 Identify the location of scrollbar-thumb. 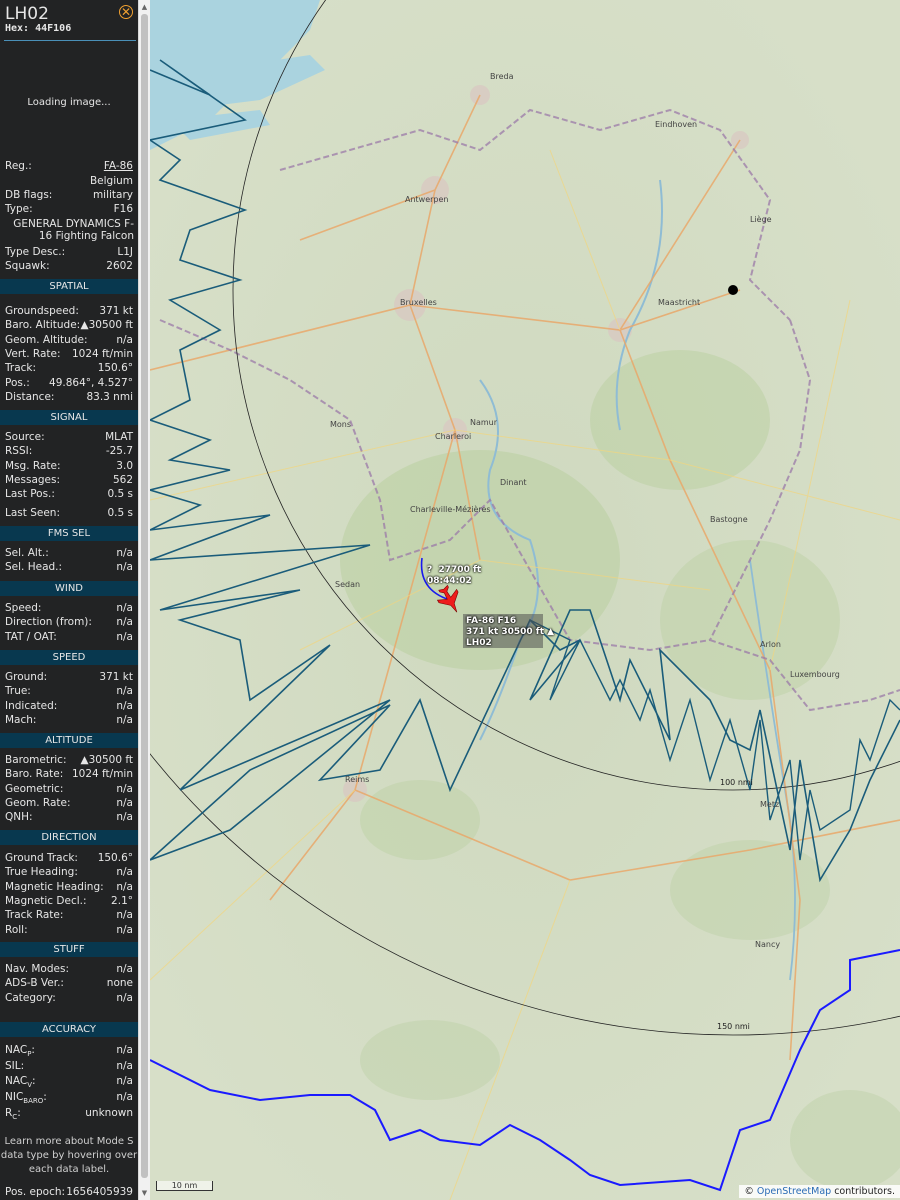
(144, 596).